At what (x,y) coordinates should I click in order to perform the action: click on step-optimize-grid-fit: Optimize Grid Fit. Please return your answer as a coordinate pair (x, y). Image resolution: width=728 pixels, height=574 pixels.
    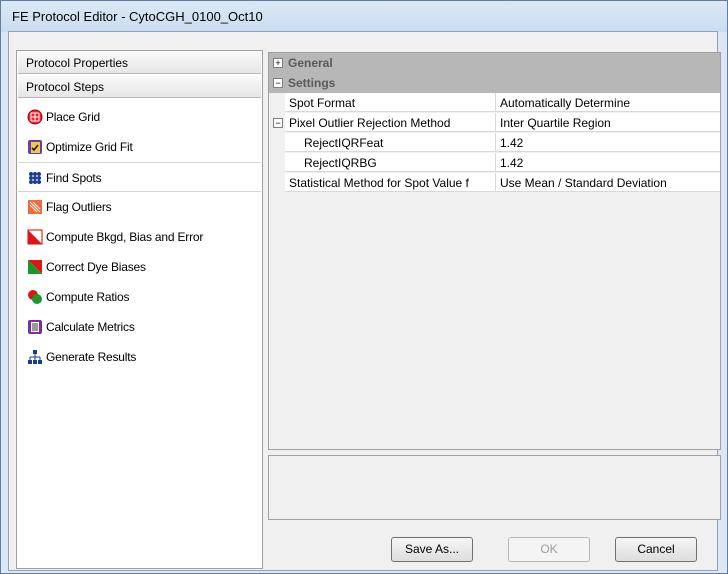
    Looking at the image, I should click on (139, 147).